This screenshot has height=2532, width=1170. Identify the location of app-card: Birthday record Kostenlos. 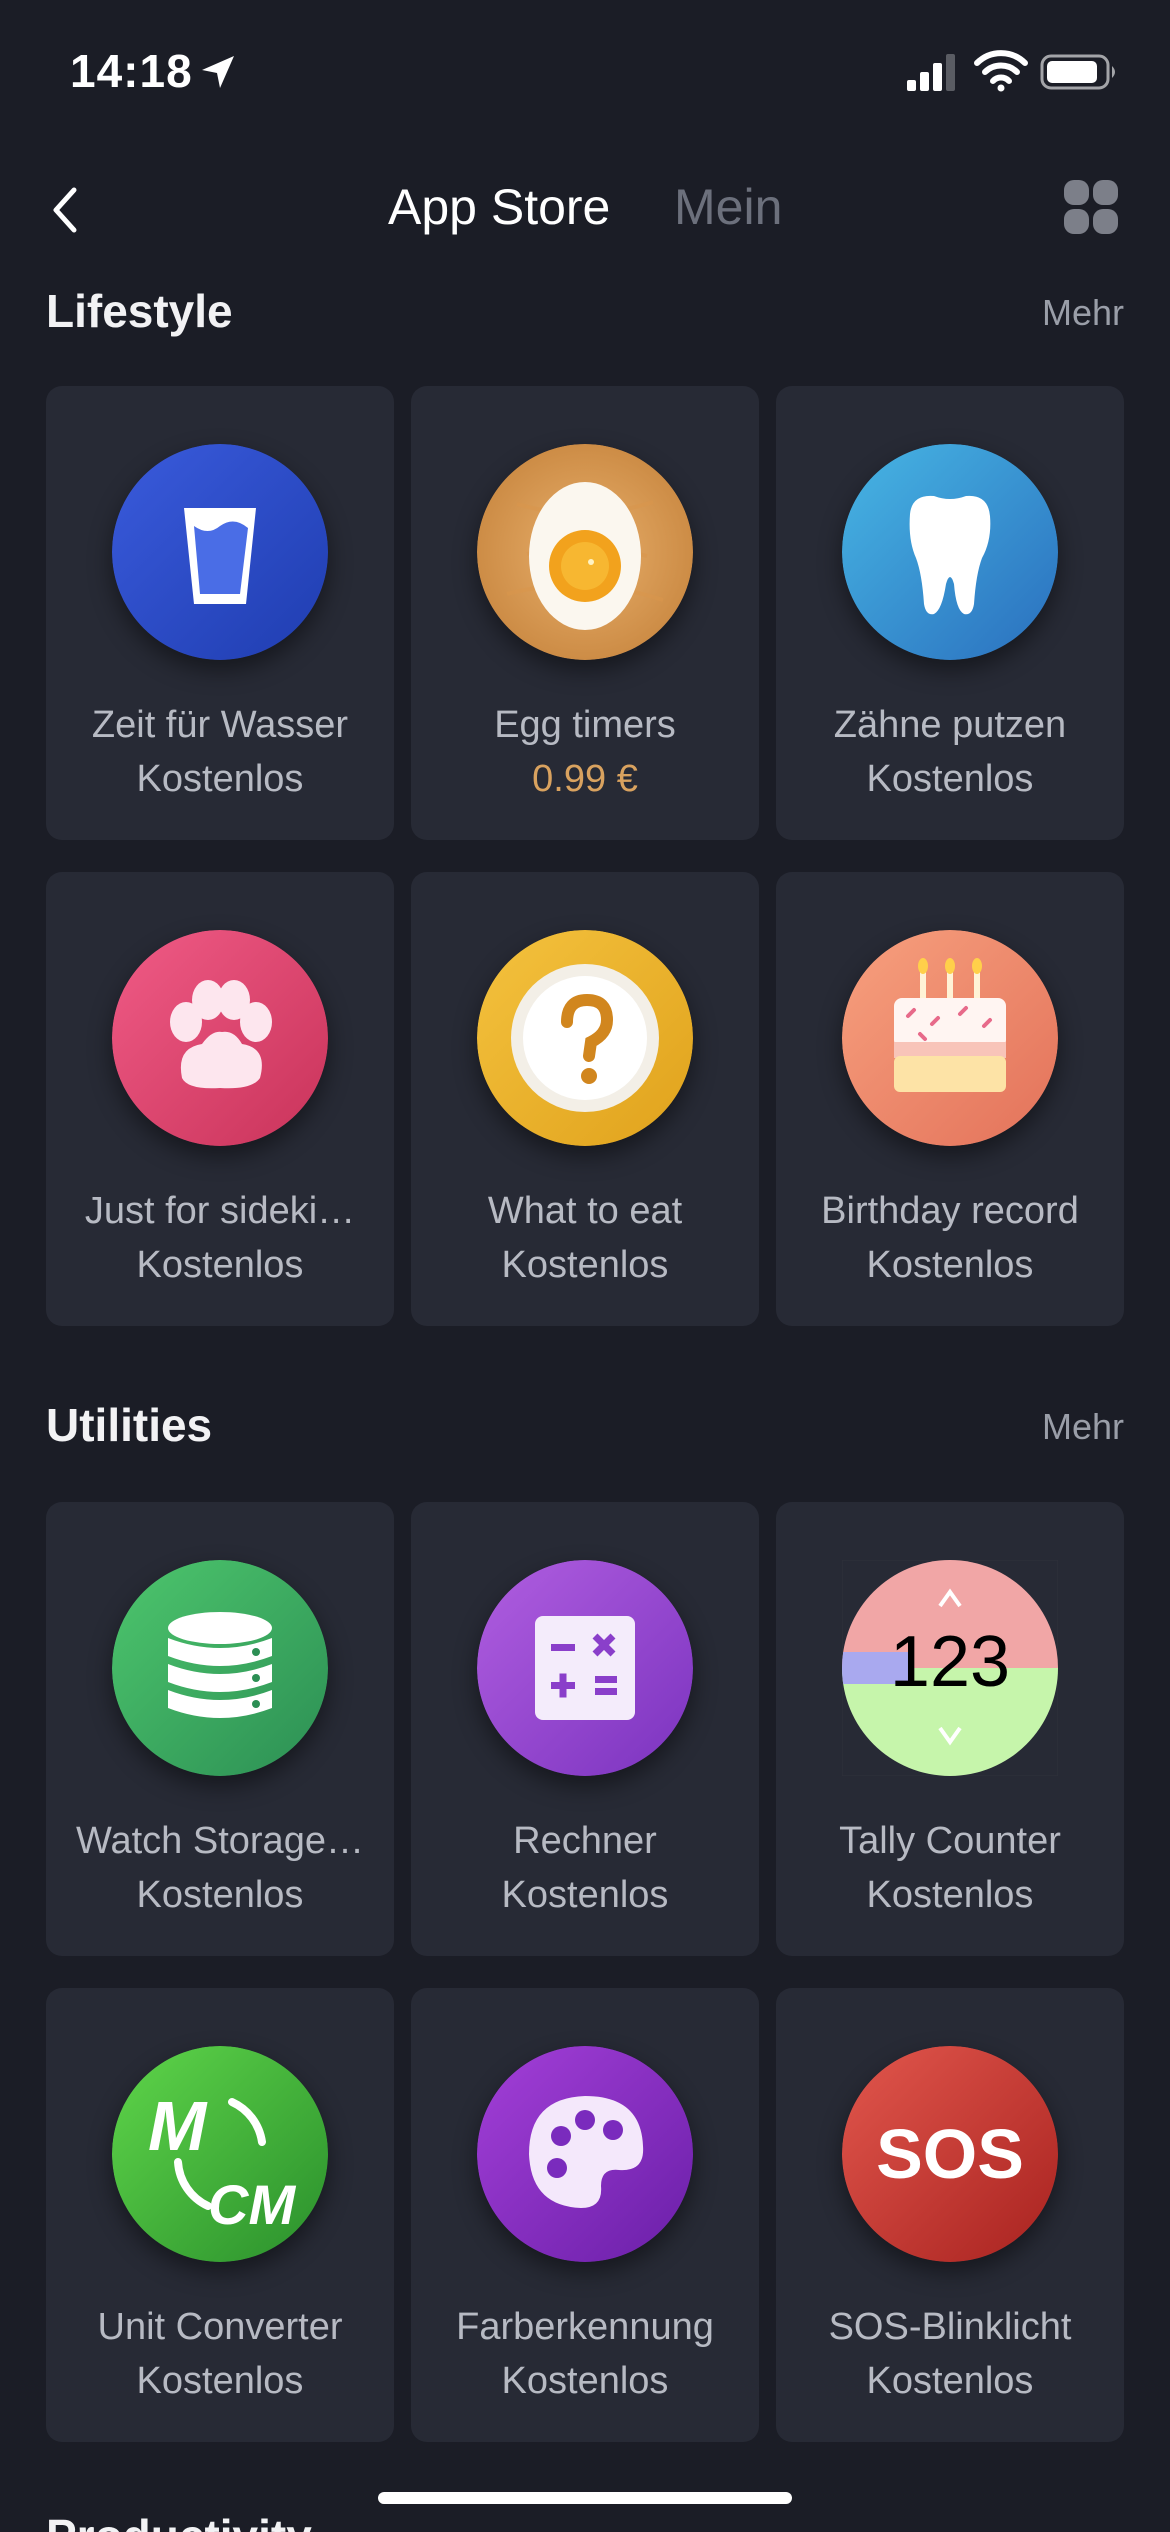
(950, 1099).